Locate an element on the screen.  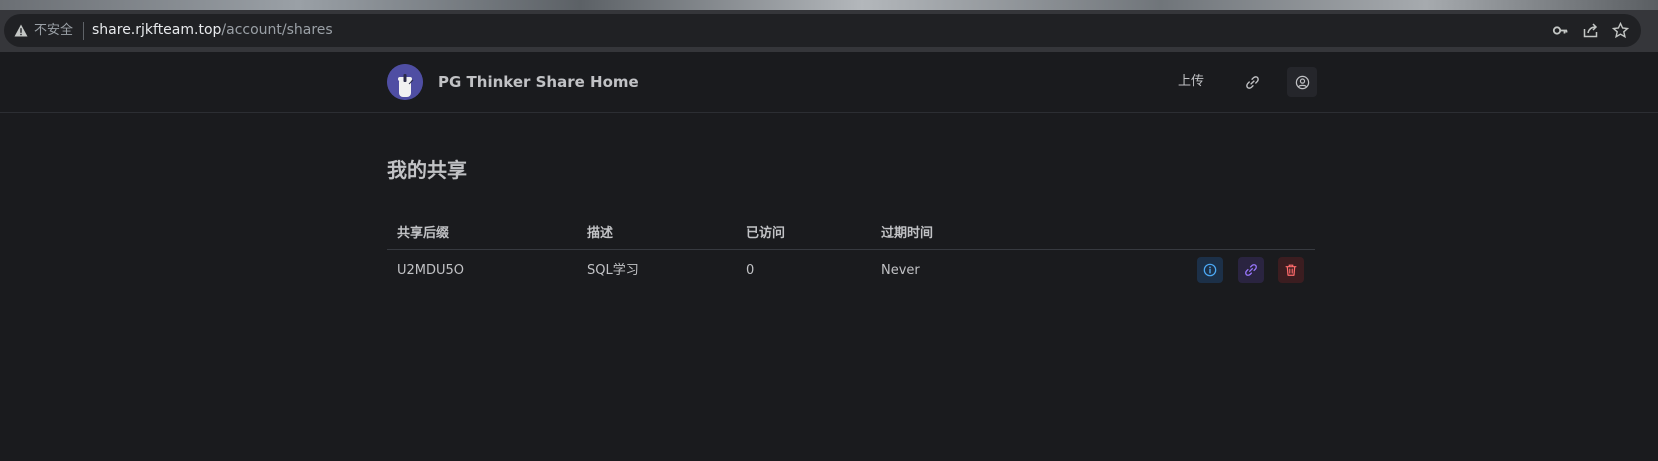
app-header: PG Thinker Share Home 上传 is located at coordinates (829, 82).